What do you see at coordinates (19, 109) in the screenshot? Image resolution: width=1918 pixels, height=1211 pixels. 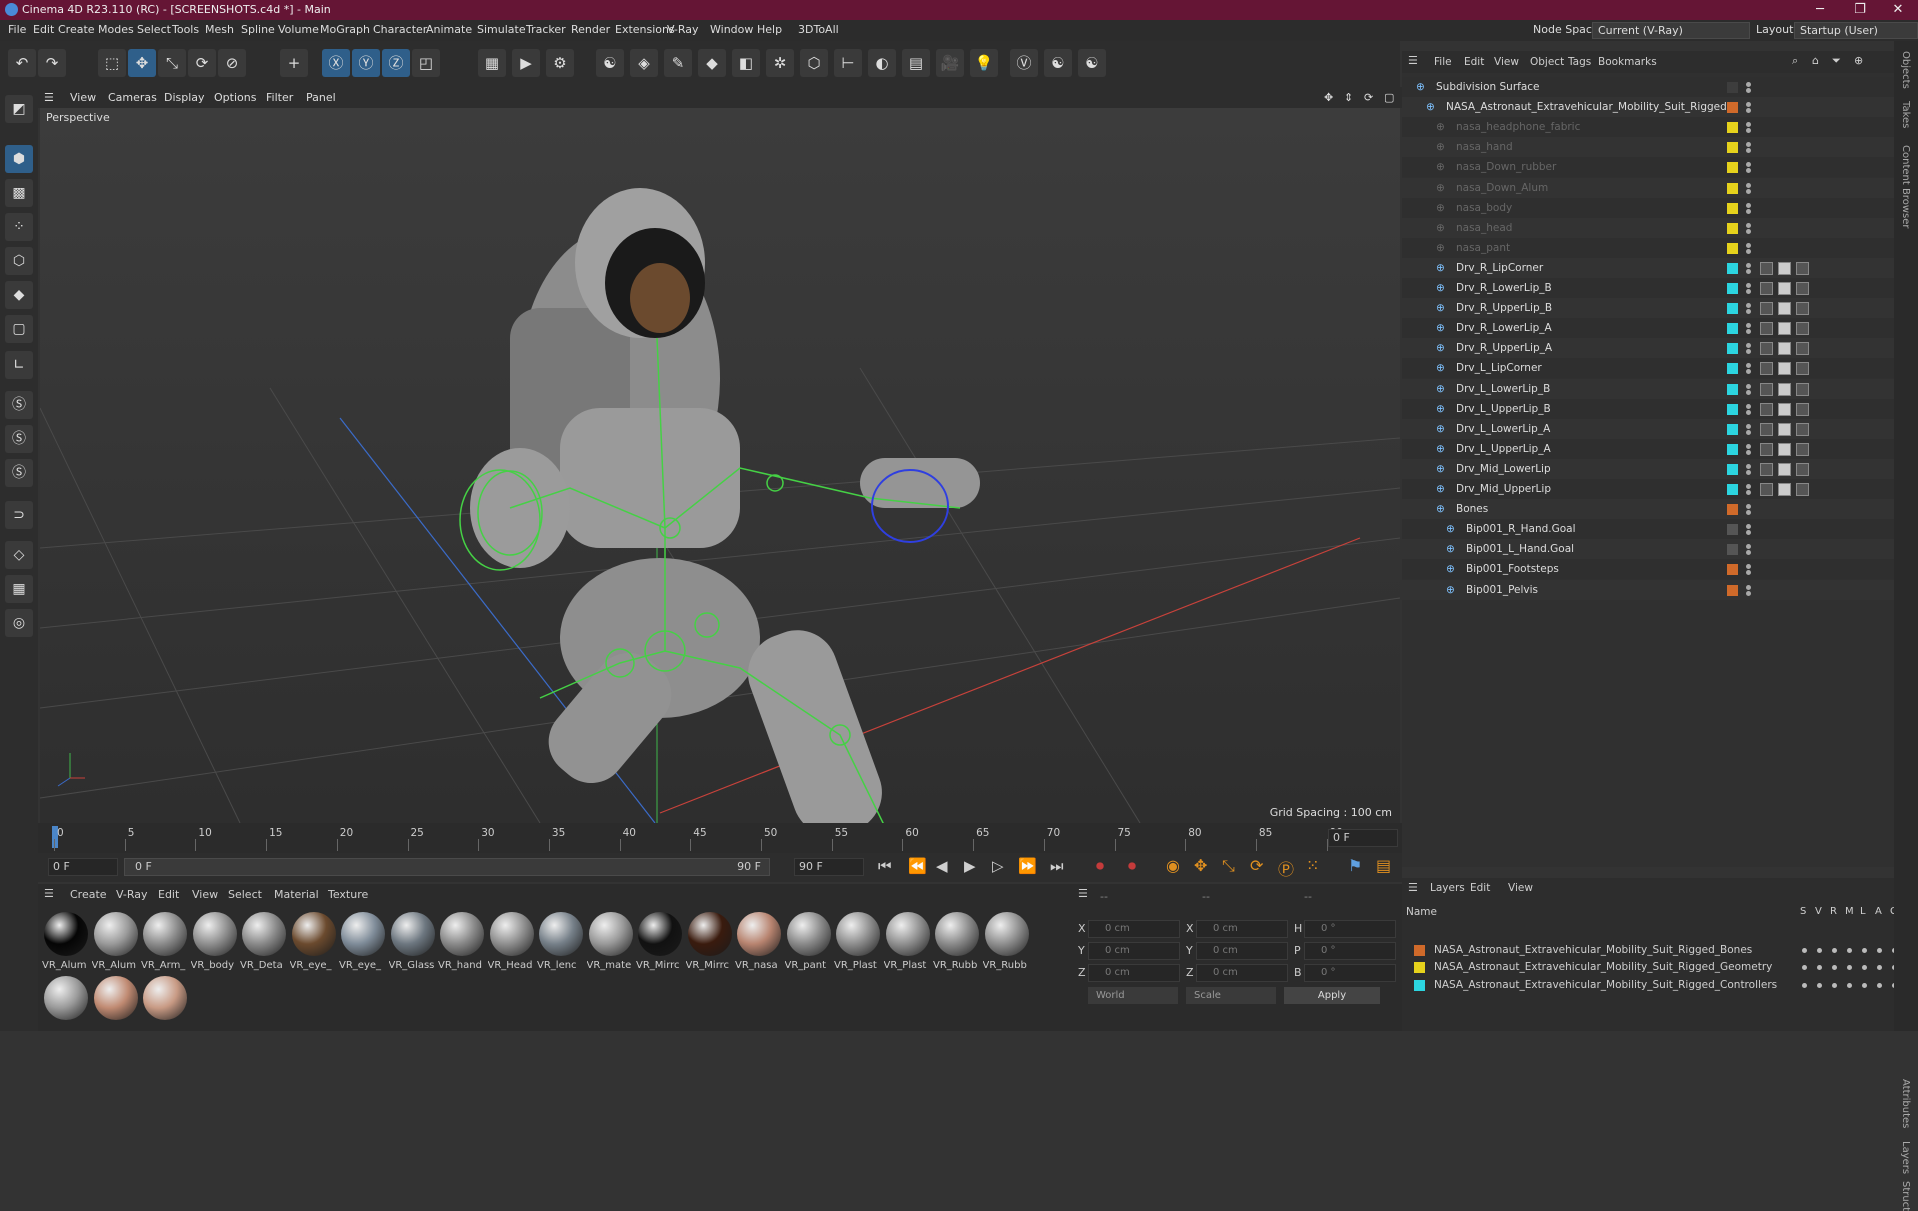 I see `make-editable-icon: ◩` at bounding box center [19, 109].